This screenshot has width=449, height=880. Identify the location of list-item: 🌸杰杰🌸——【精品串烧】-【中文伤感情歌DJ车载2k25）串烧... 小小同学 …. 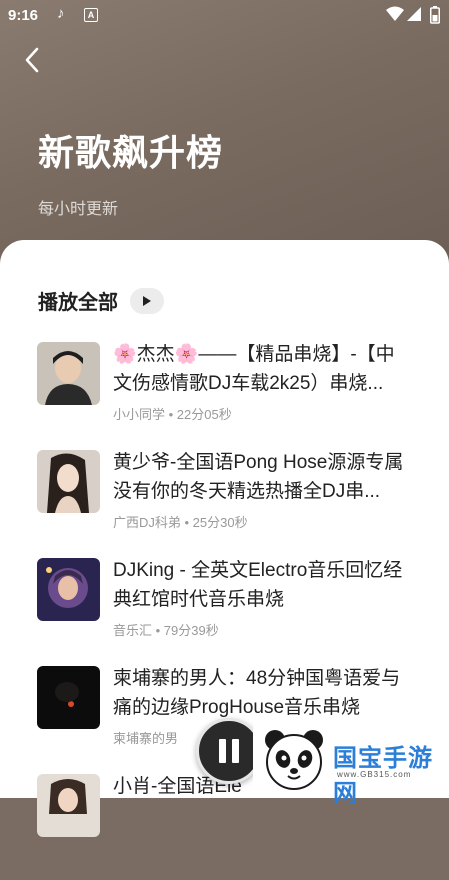
(224, 394).